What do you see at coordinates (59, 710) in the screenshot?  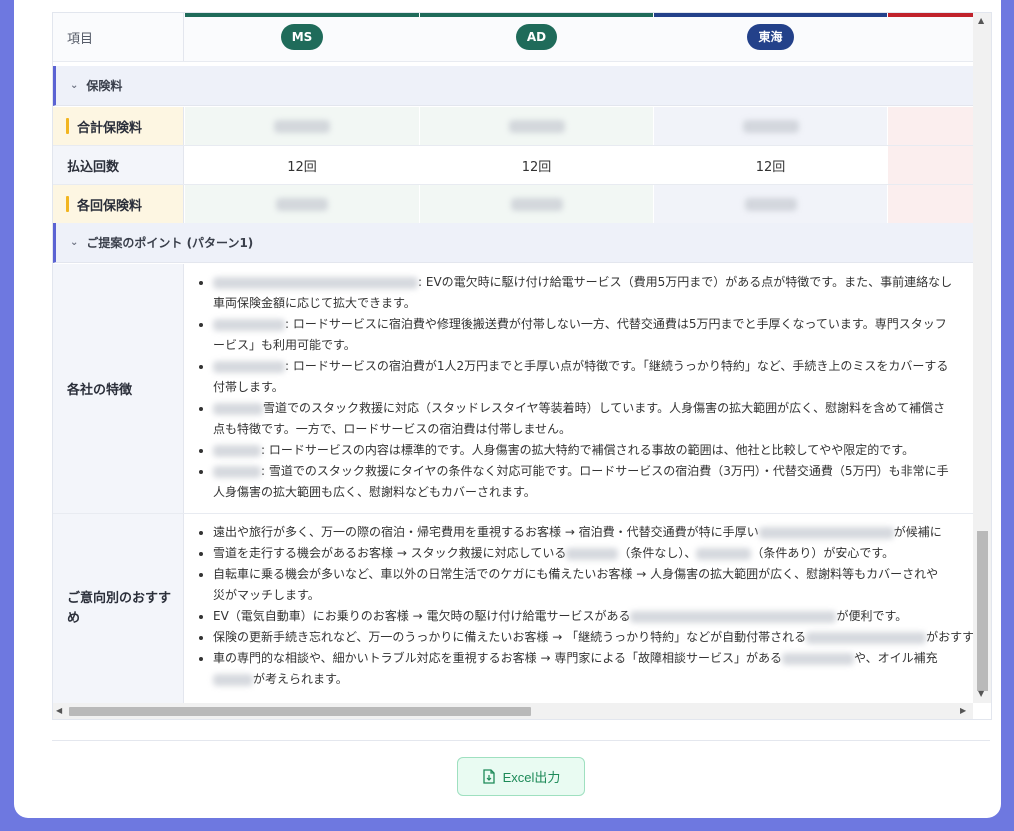 I see `scroll-left-arrow-icon: ◀` at bounding box center [59, 710].